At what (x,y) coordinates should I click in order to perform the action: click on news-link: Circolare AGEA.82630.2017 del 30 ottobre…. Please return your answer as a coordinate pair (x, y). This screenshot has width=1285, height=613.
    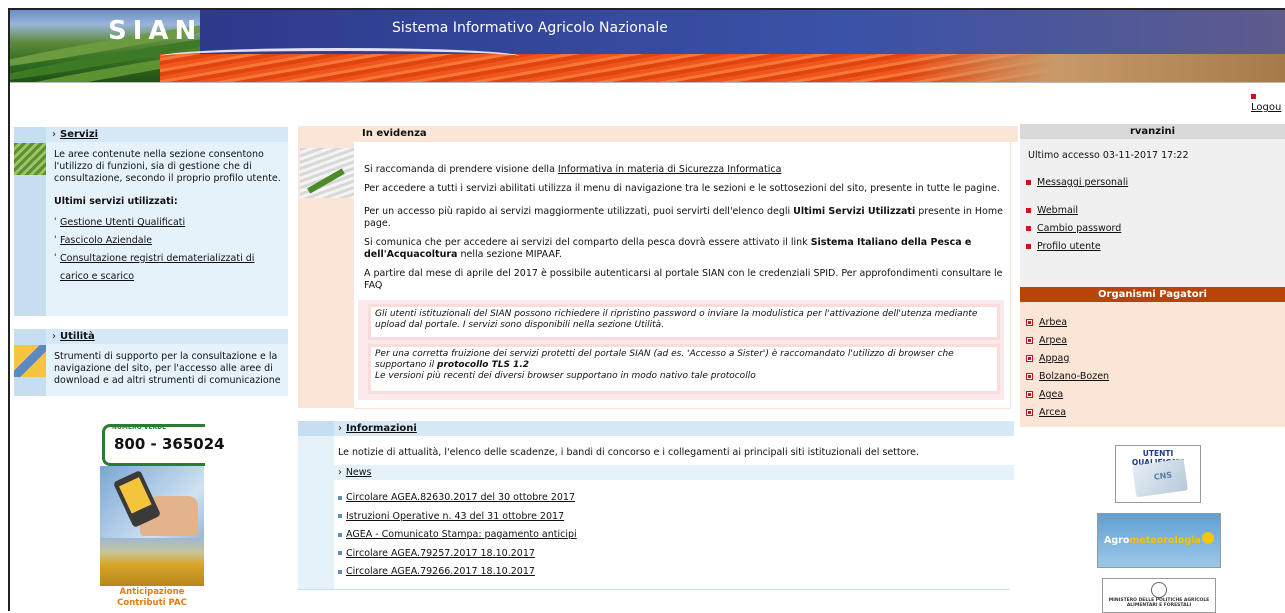
    Looking at the image, I should click on (460, 497).